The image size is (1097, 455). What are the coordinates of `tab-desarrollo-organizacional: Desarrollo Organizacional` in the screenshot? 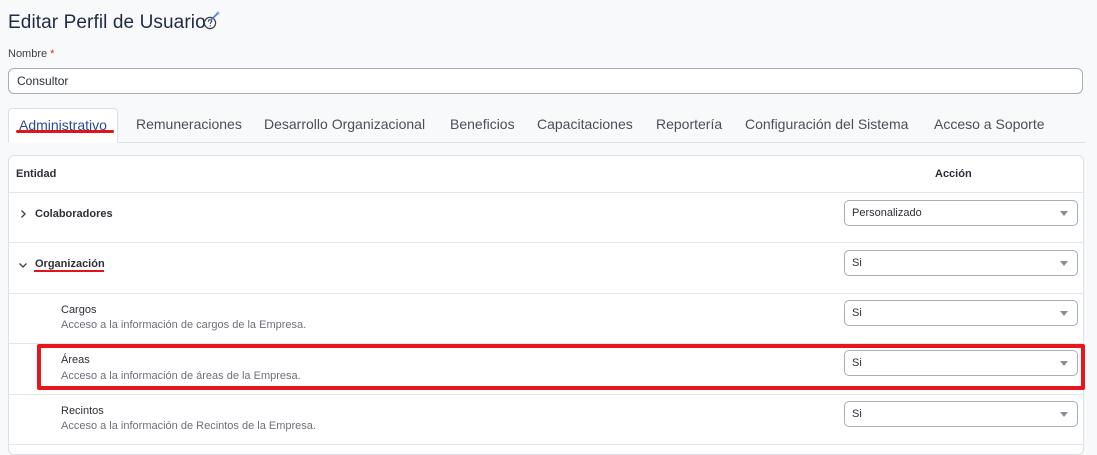 It's located at (344, 125).